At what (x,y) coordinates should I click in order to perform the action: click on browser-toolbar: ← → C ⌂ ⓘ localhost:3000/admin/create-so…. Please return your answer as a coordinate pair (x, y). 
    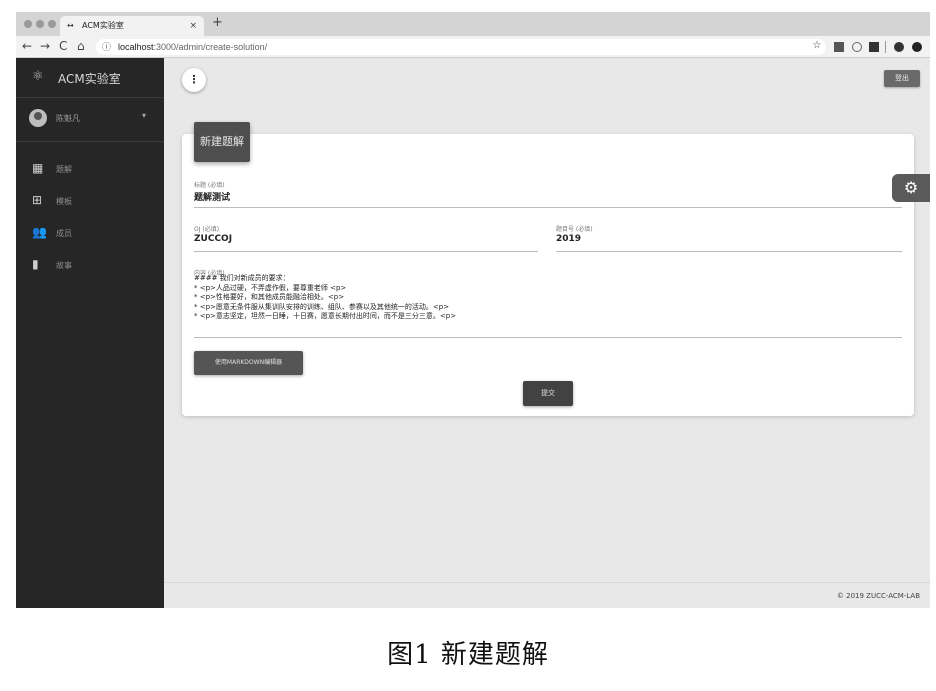
    Looking at the image, I should click on (473, 47).